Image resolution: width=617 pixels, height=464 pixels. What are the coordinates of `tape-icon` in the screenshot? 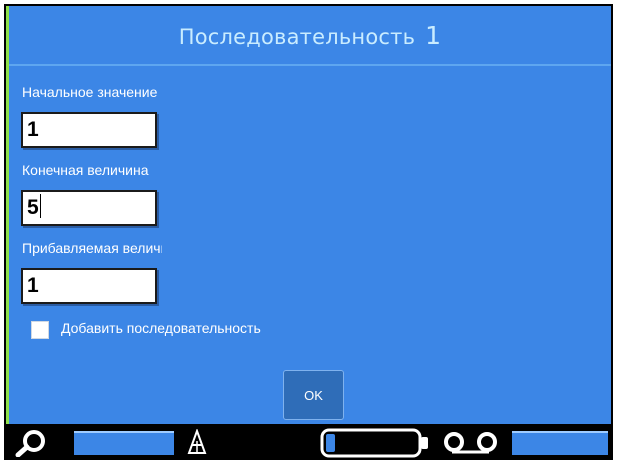 It's located at (472, 445).